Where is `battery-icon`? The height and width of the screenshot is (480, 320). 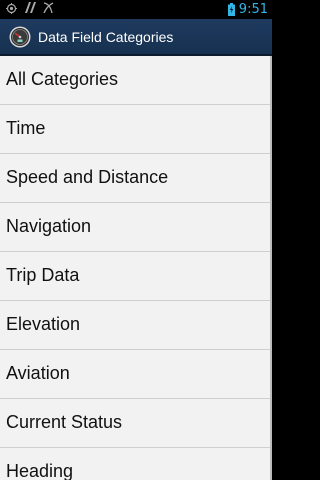
battery-icon is located at coordinates (231, 9).